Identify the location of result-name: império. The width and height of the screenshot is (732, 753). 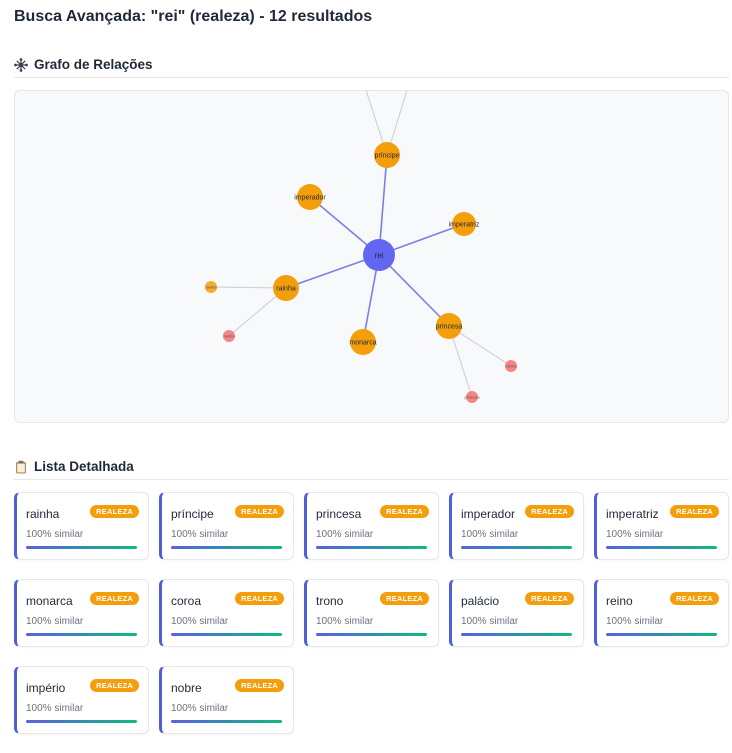
(46, 688).